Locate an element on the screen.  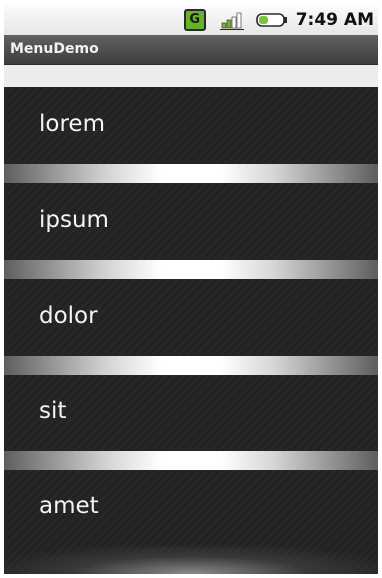
list-item-dolor: dolor is located at coordinates (191, 317).